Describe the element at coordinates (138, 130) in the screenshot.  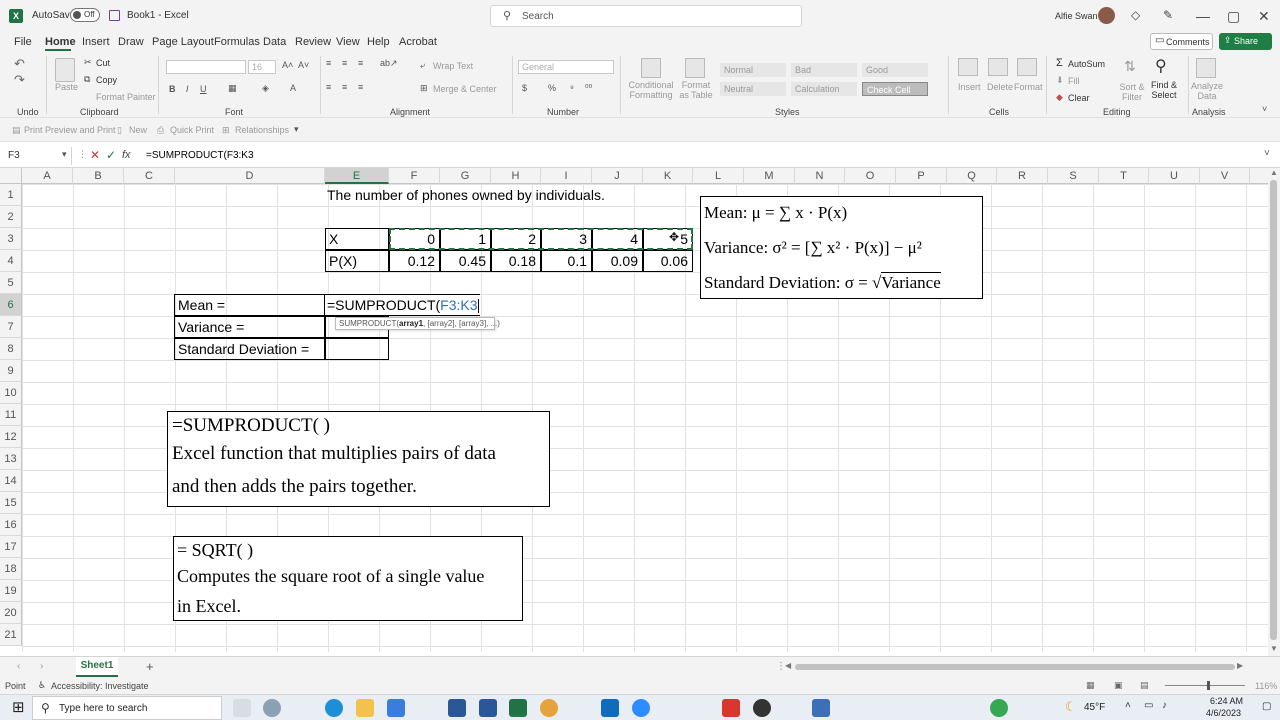
I see `qat-new: New` at that location.